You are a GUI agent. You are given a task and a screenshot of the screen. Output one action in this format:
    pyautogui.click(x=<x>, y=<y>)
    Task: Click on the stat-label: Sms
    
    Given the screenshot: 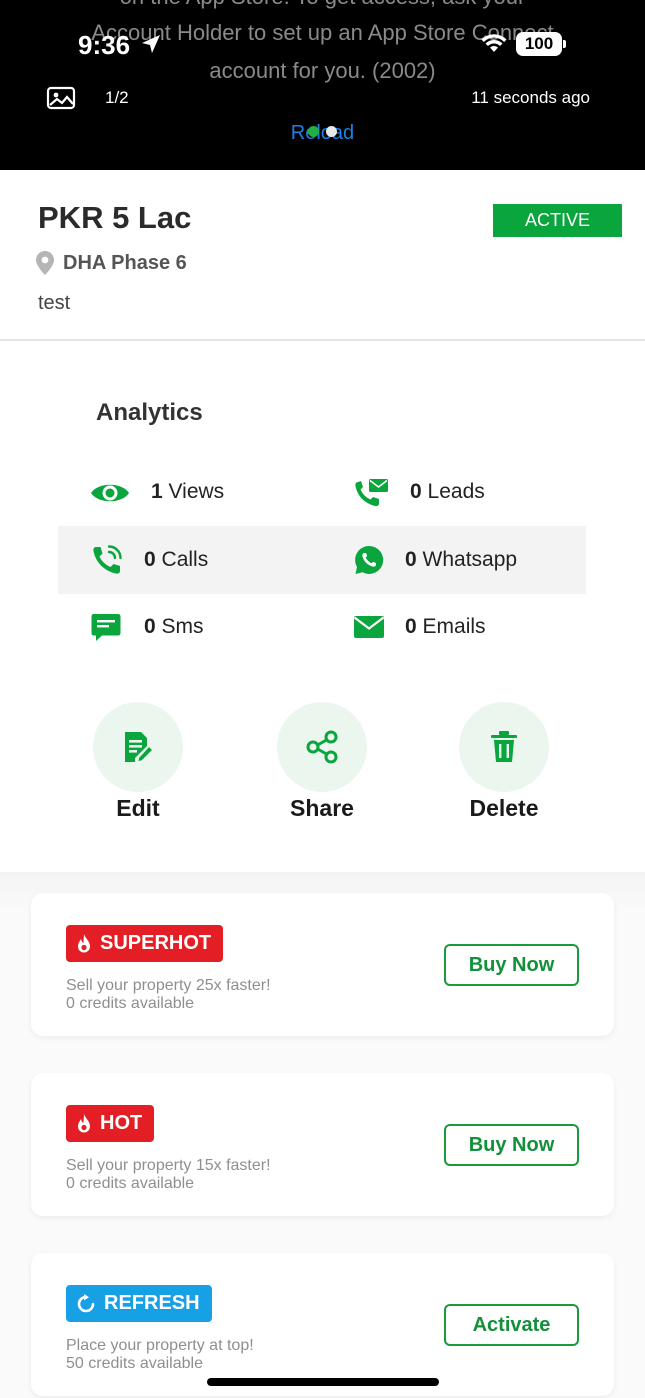 What is the action you would take?
    pyautogui.click(x=182, y=626)
    